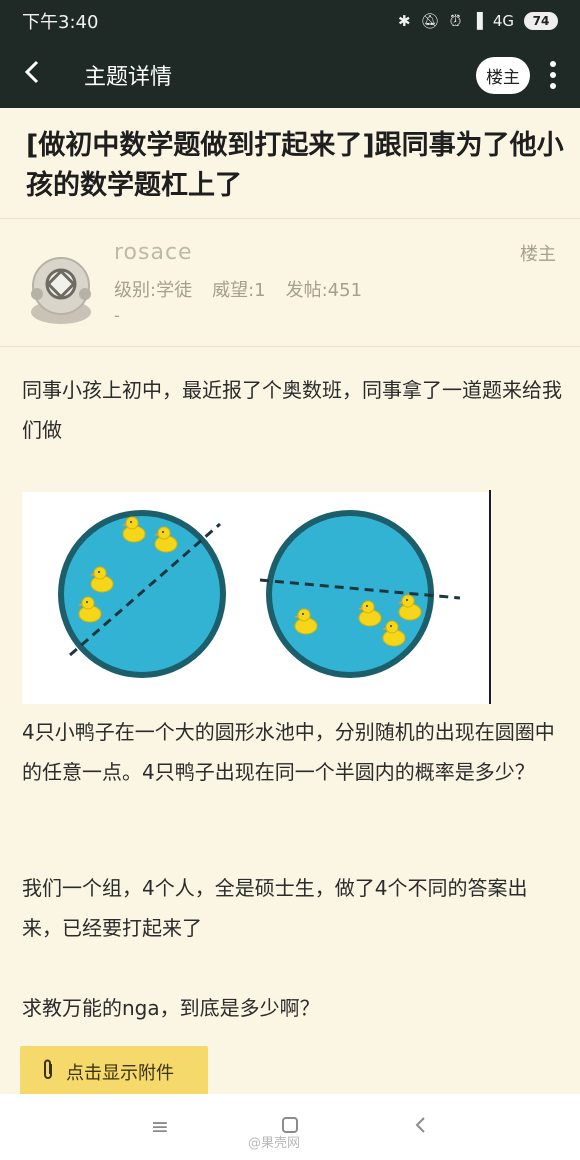  Describe the element at coordinates (171, 1008) in the screenshot. I see `post-paragraph: 求教万能的nga，到底是多少啊？` at that location.